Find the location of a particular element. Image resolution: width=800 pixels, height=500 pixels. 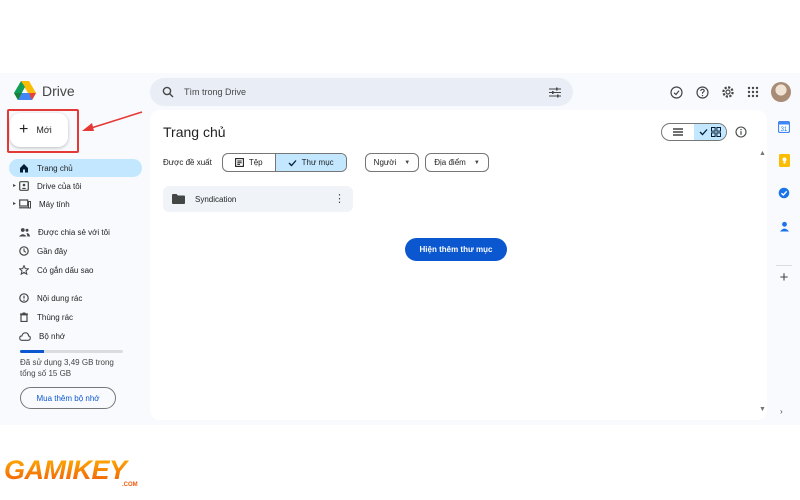

add-addon-plus-icon: + is located at coordinates (784, 277).